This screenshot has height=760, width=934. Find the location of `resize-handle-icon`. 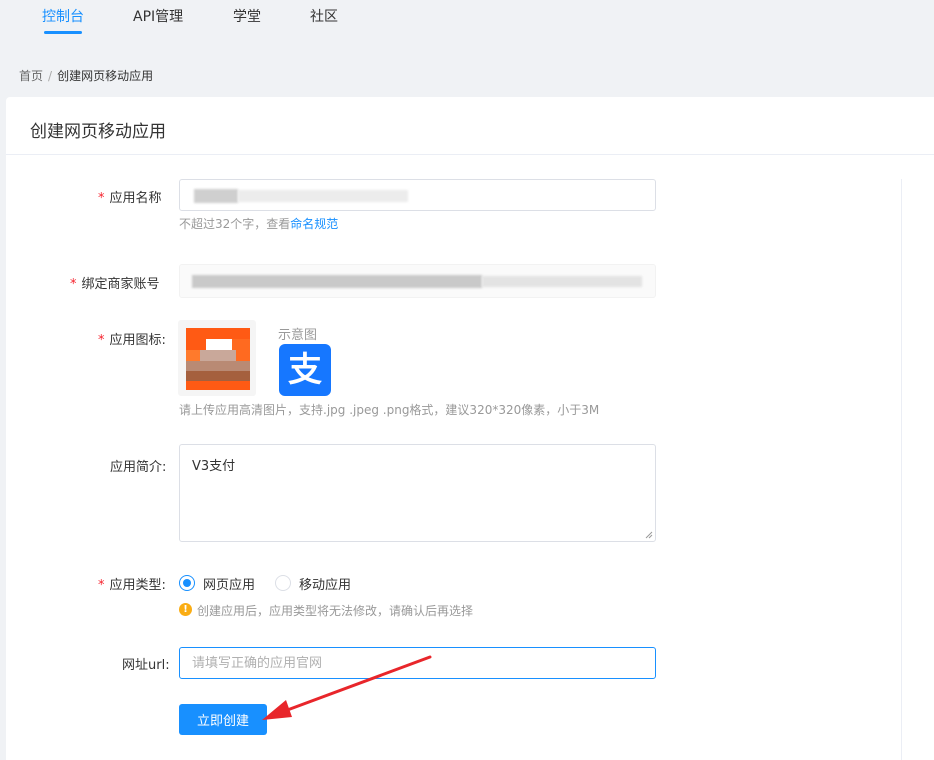

resize-handle-icon is located at coordinates (649, 535).